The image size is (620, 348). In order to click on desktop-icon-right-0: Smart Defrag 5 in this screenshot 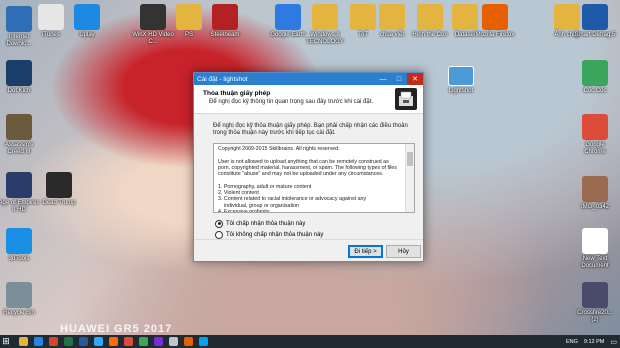, I will do `click(595, 21)`.